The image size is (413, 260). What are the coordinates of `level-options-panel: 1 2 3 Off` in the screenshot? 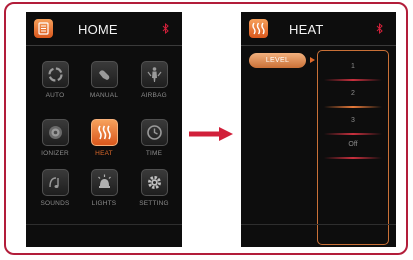 It's located at (353, 147).